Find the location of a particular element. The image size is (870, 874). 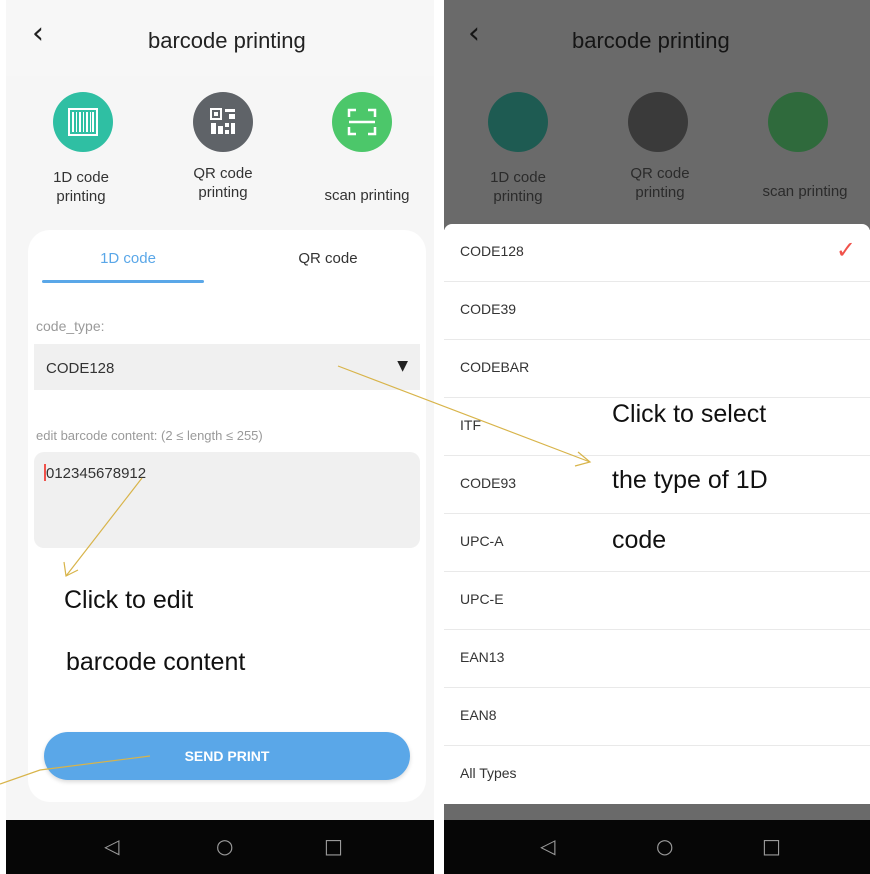

select-arrow-line is located at coordinates (464, 414).